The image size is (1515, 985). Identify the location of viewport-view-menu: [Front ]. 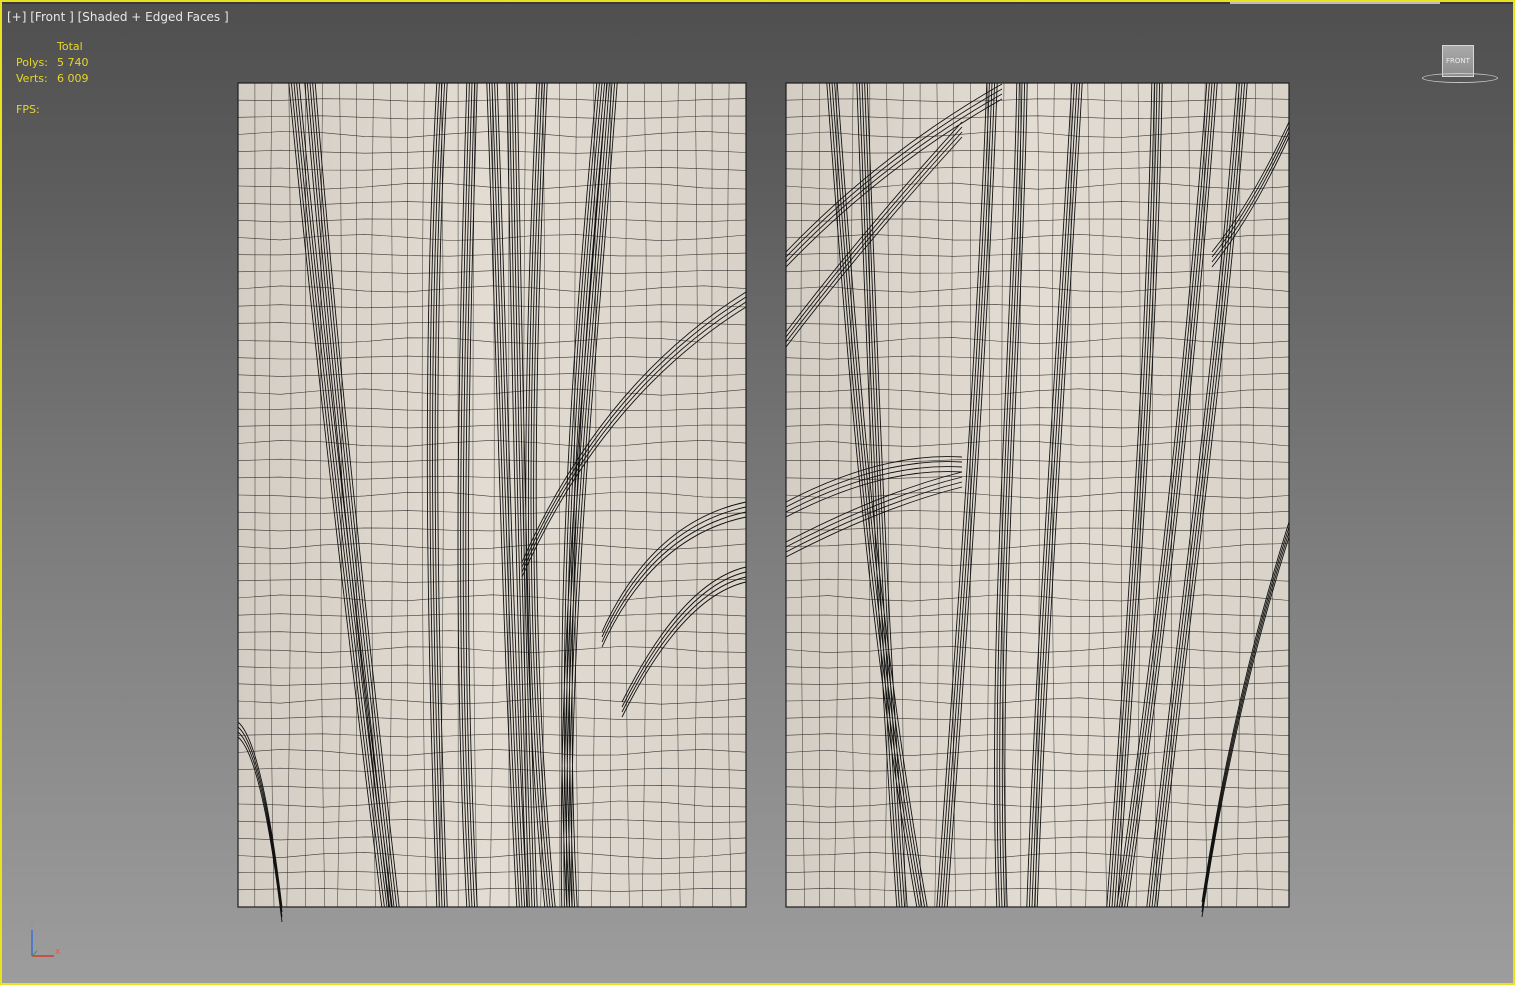
(52, 17).